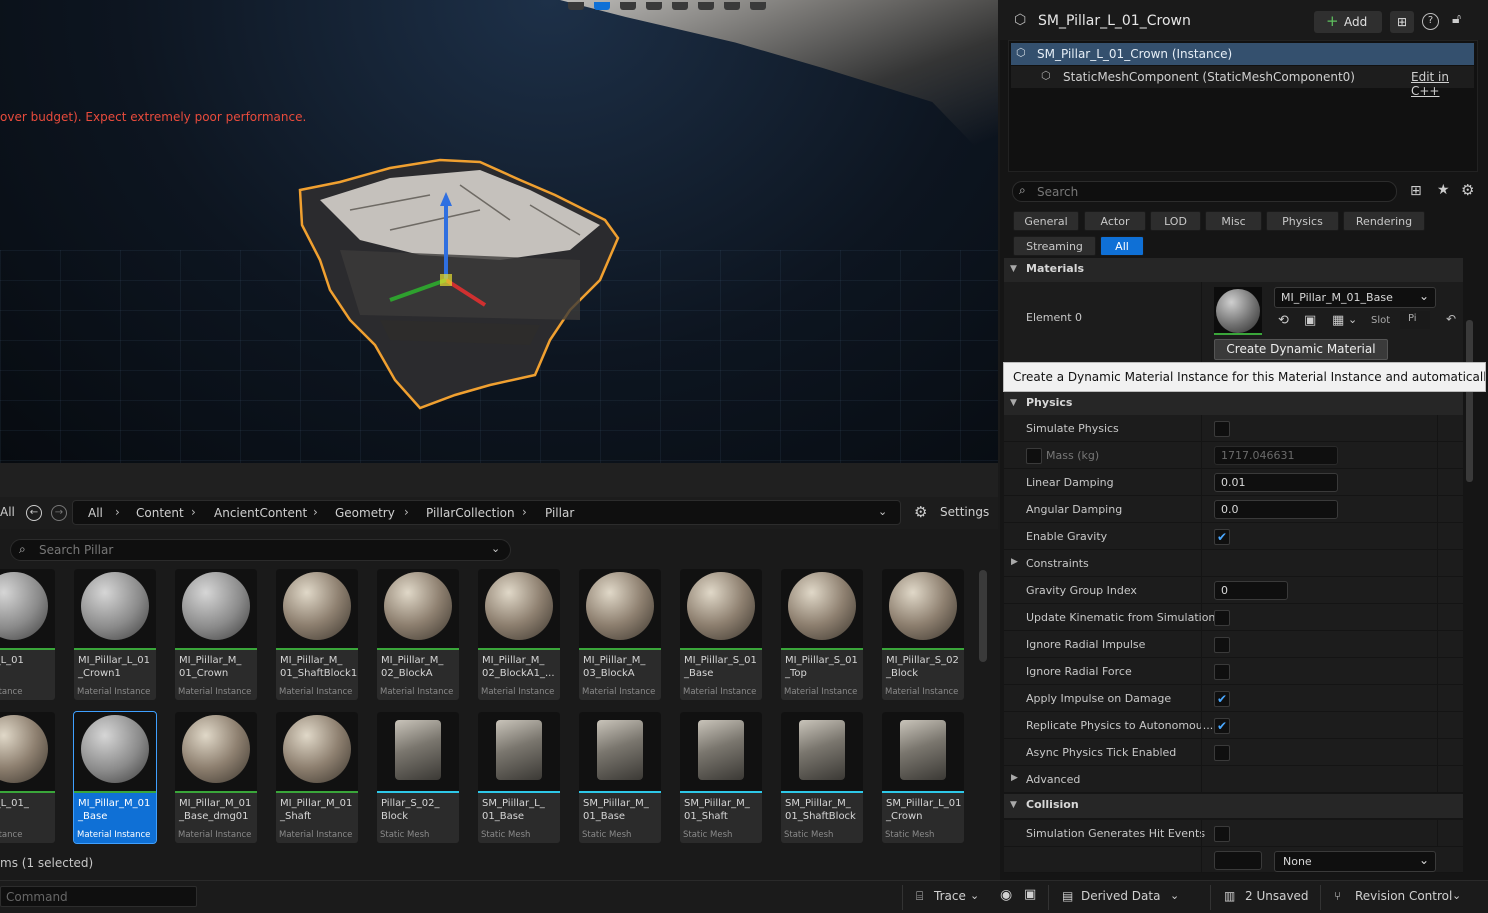 This screenshot has width=1488, height=913. What do you see at coordinates (160, 513) in the screenshot?
I see `breadcrumb-content: Content` at bounding box center [160, 513].